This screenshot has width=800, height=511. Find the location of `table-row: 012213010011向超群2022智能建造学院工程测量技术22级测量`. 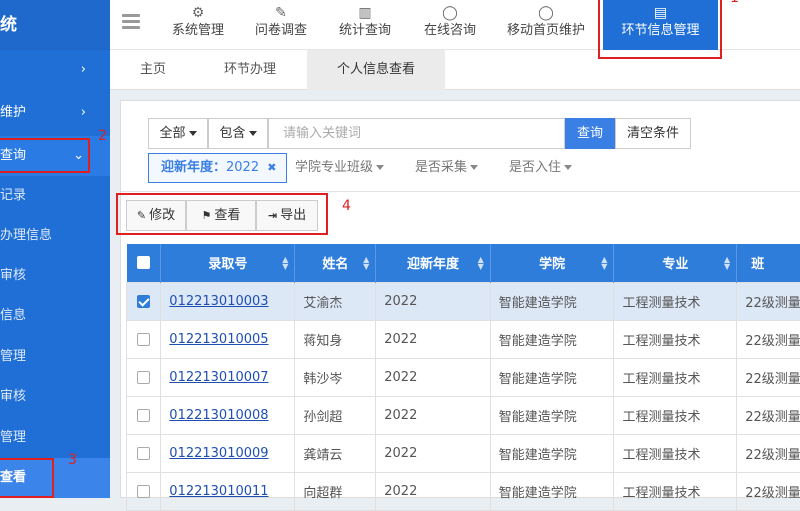

table-row: 012213010011向超群2022智能建造学院工程测量技术22级测量 is located at coordinates (463, 491).